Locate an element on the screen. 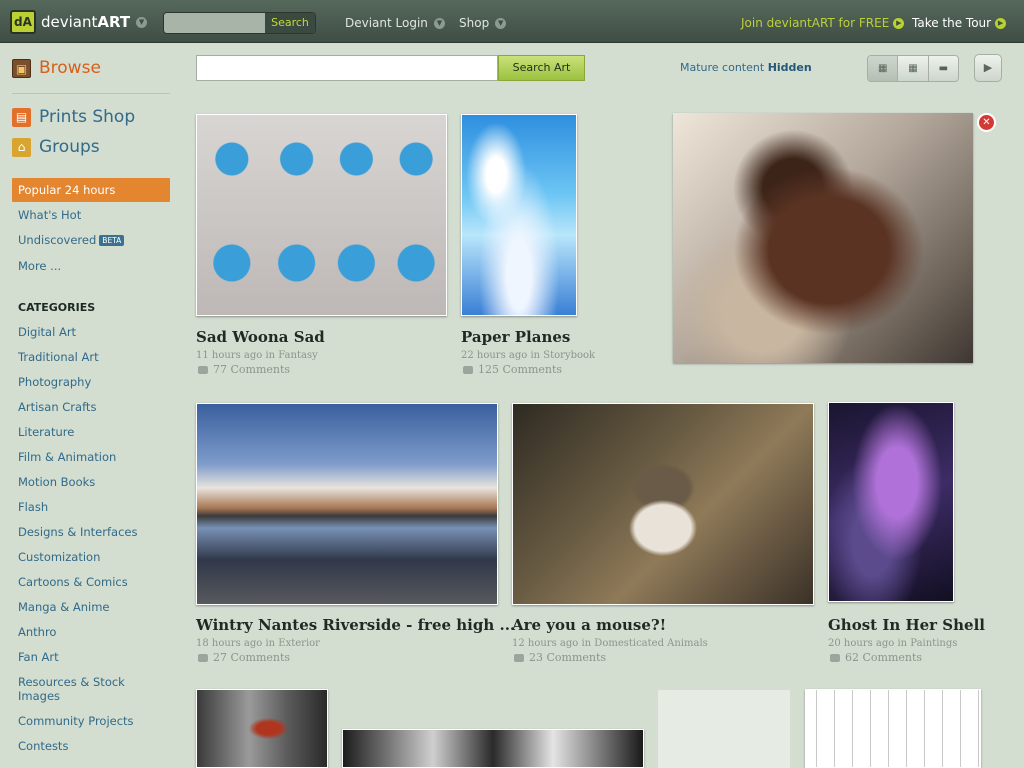  deviation-category: Paintings is located at coordinates (933, 643).